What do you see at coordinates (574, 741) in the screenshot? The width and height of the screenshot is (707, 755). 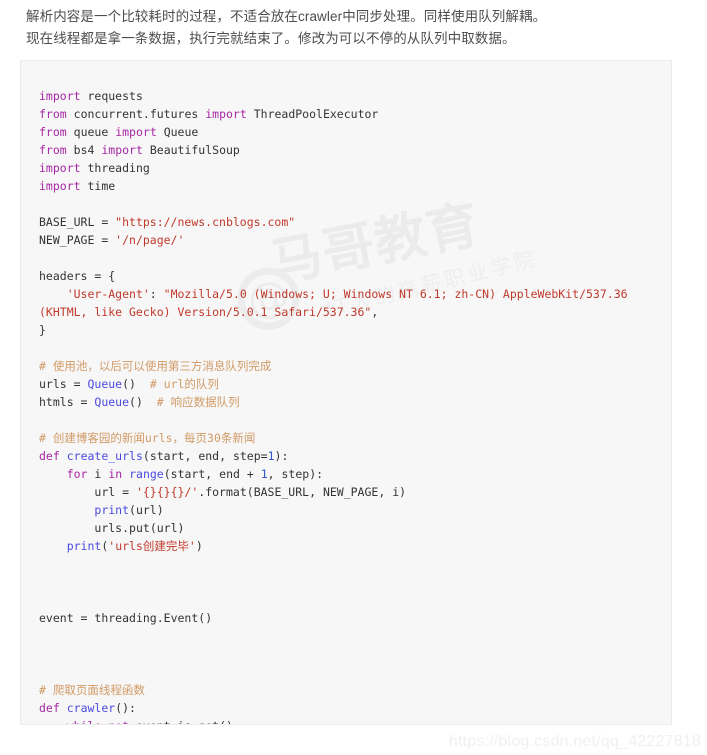 I see `source-url-watermark: https://blog.csdn.net/qq_42227818` at bounding box center [574, 741].